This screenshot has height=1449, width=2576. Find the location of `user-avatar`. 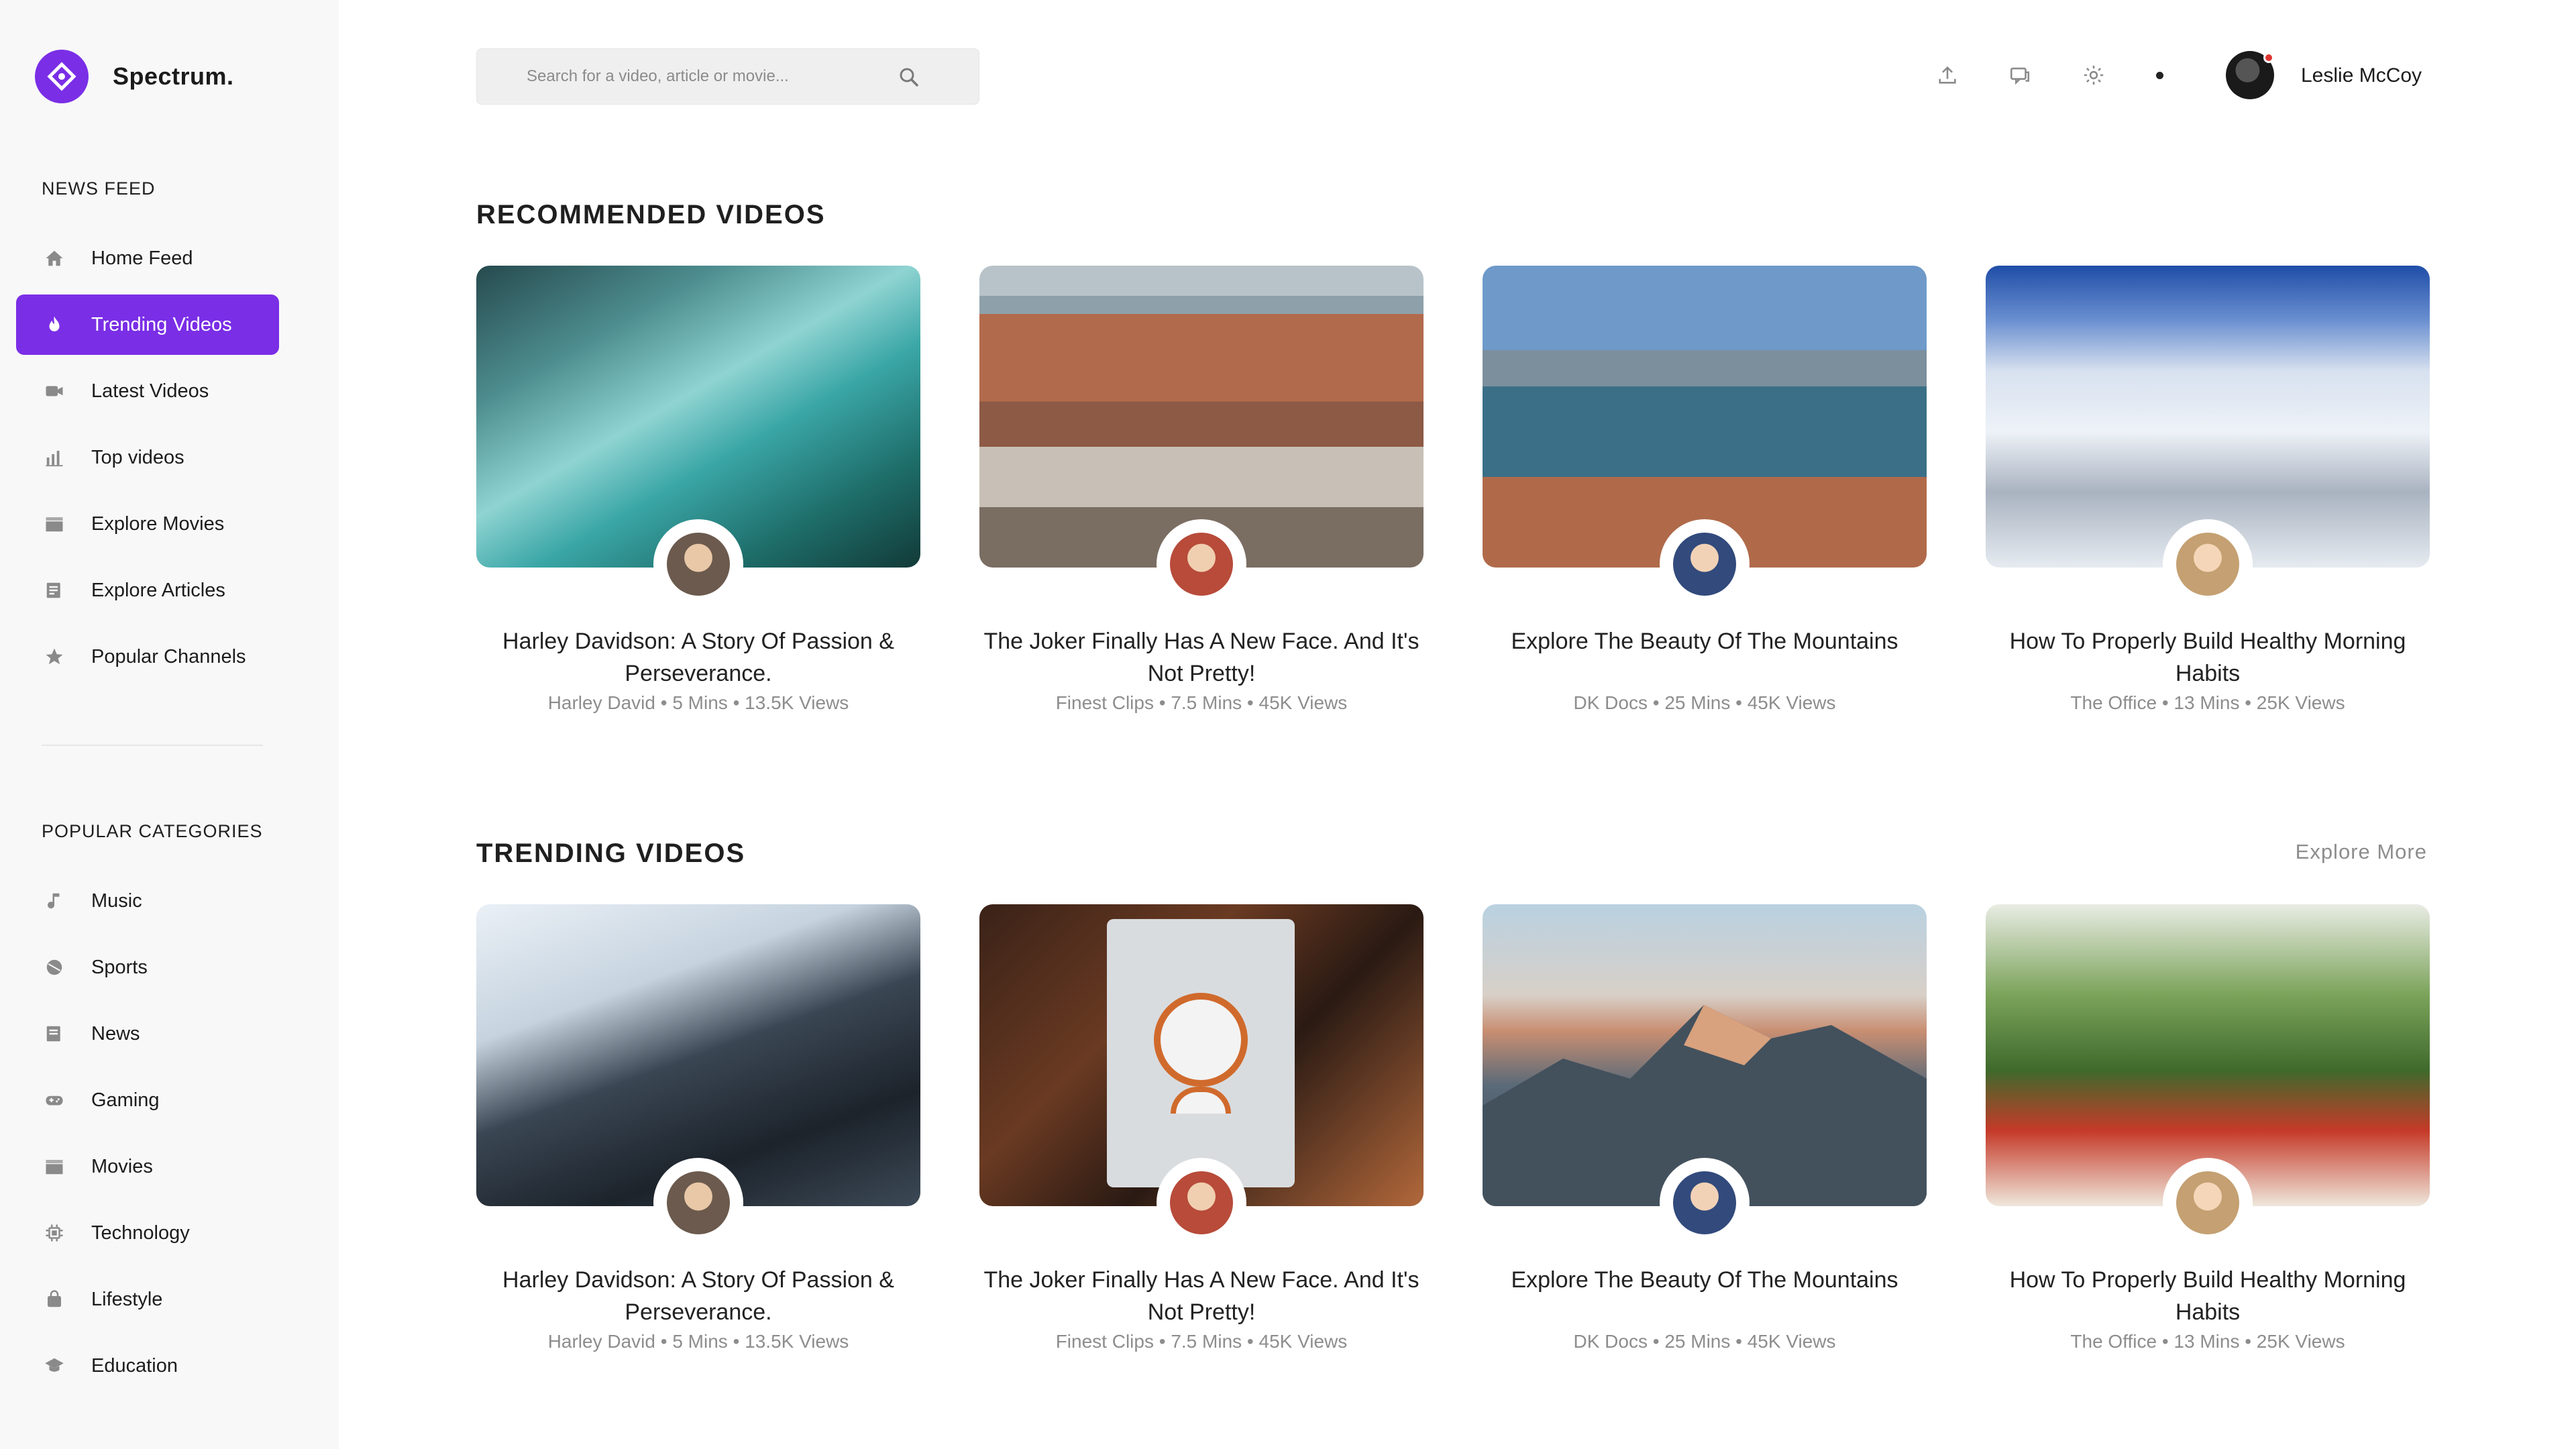

user-avatar is located at coordinates (2250, 75).